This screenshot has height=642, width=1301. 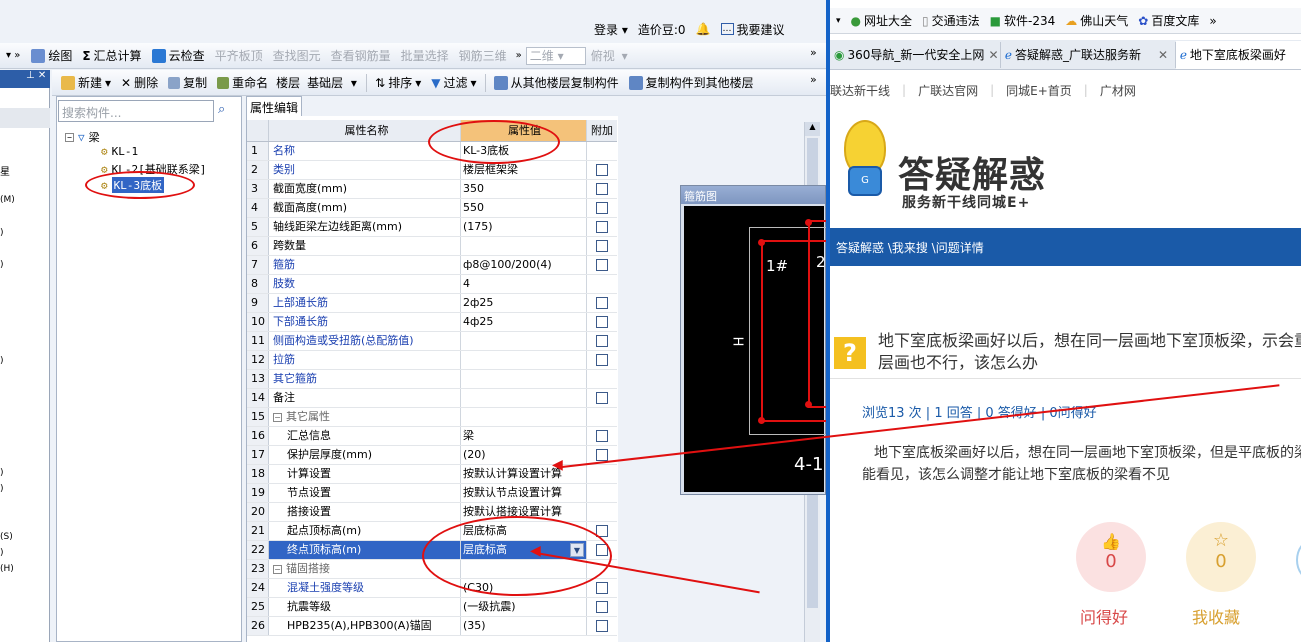 I want to click on pin-icon: ⊥, so click(x=30, y=75).